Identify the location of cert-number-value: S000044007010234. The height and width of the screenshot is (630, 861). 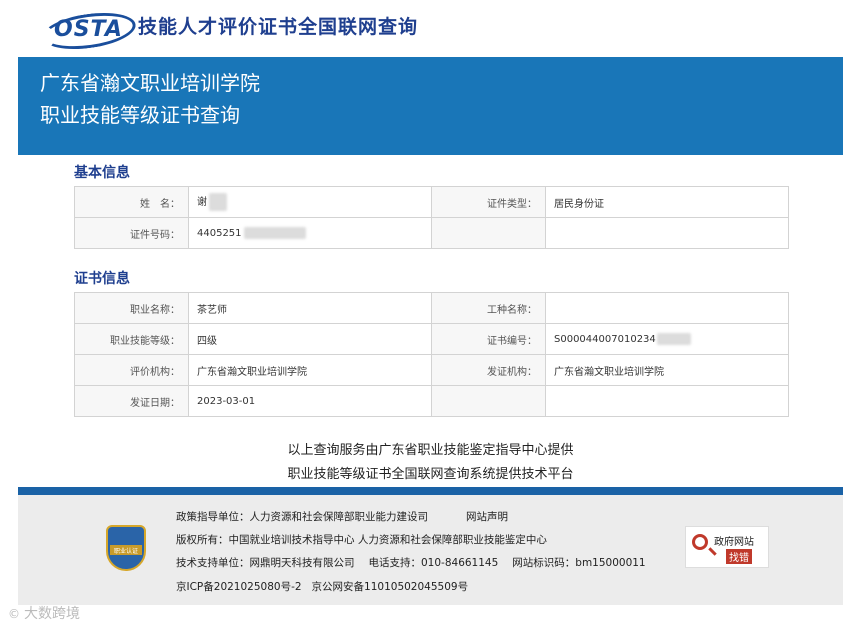
(667, 339).